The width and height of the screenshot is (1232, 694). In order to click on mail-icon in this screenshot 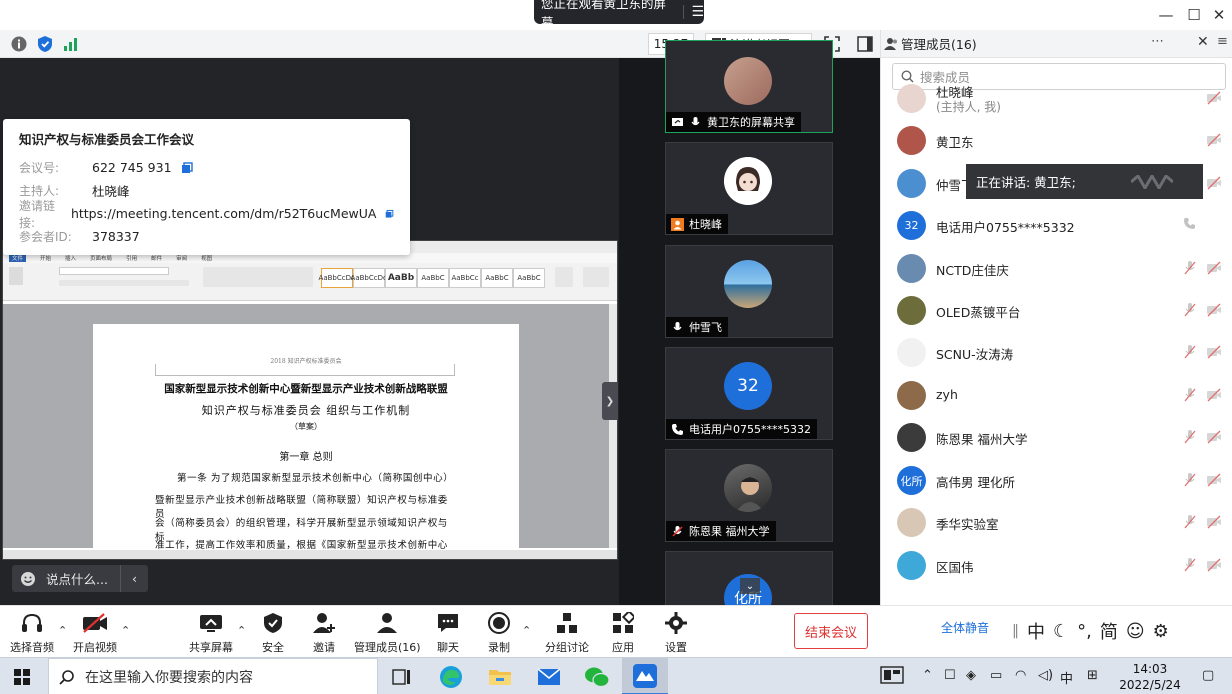, I will do `click(549, 677)`.